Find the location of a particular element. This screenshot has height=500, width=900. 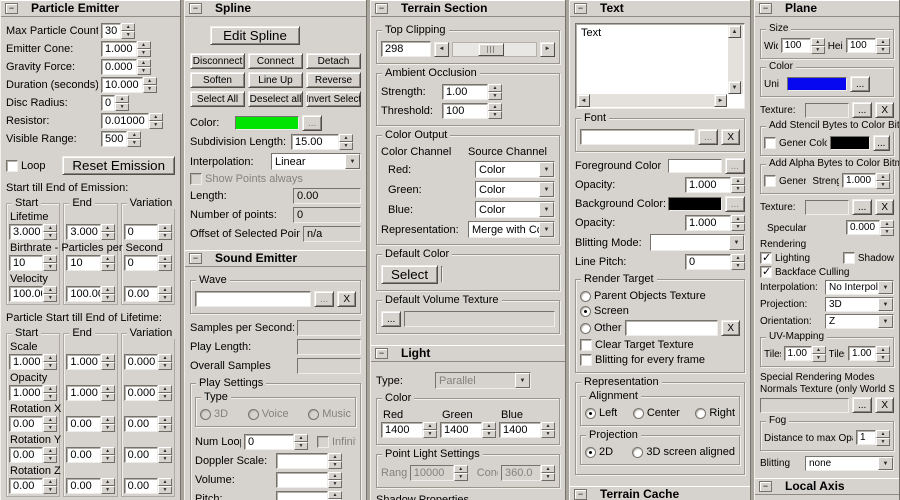

other-target-clear-button: X is located at coordinates (730, 328).